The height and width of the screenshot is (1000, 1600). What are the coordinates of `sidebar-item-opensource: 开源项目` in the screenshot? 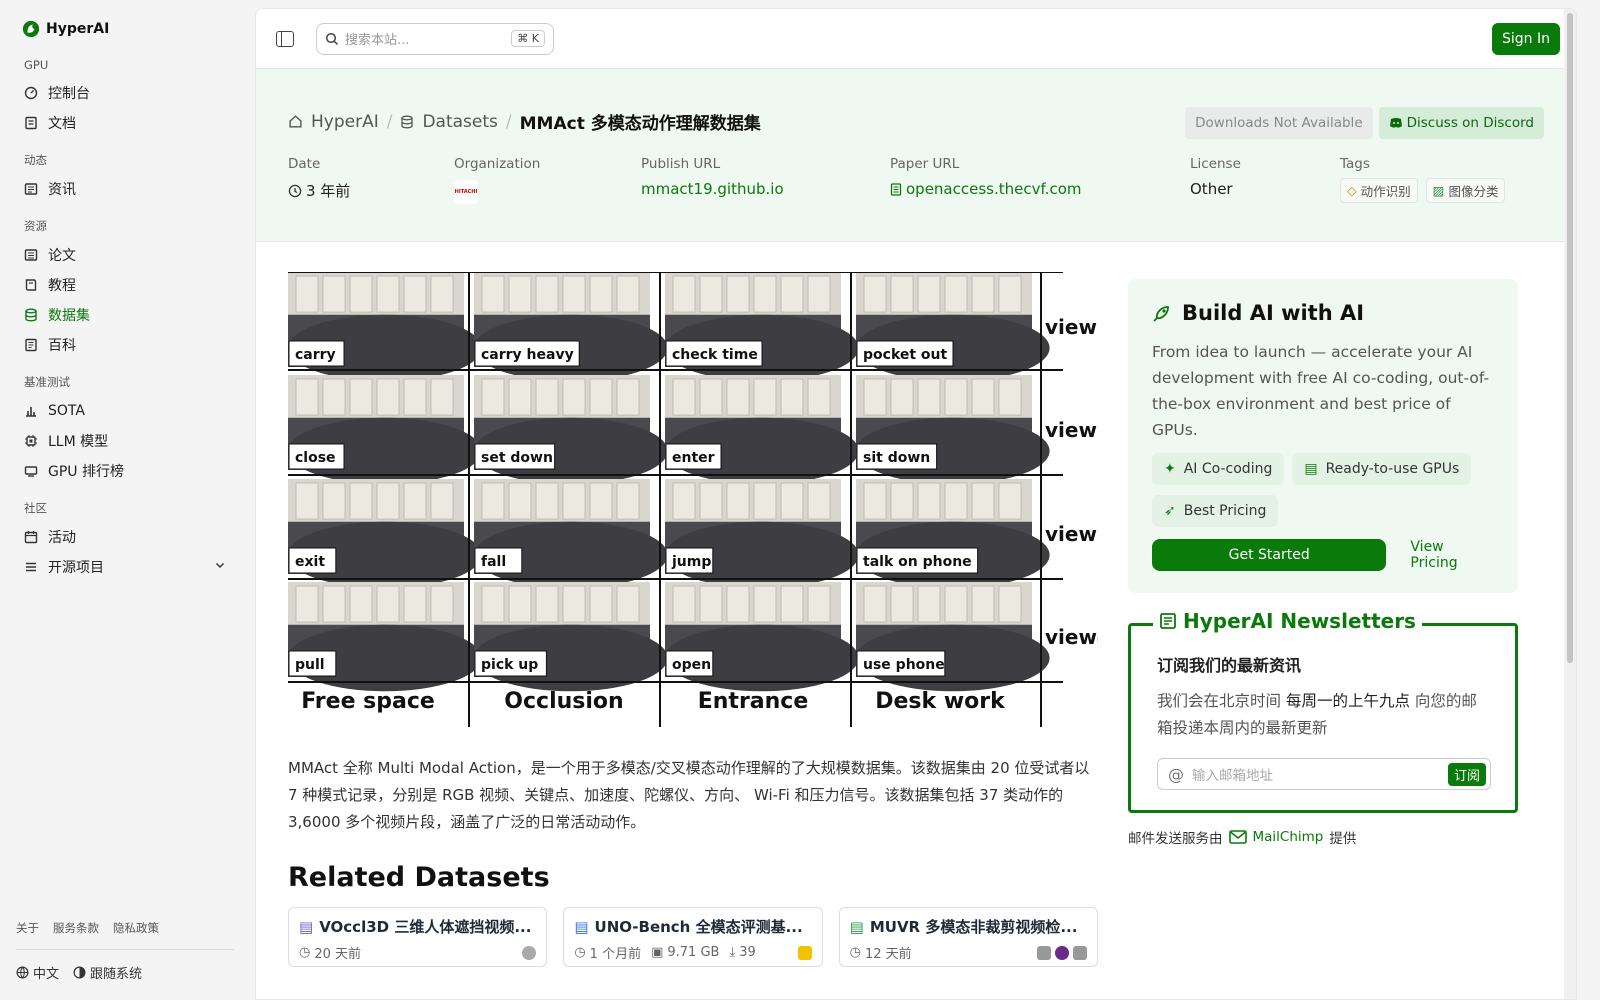 It's located at (125, 567).